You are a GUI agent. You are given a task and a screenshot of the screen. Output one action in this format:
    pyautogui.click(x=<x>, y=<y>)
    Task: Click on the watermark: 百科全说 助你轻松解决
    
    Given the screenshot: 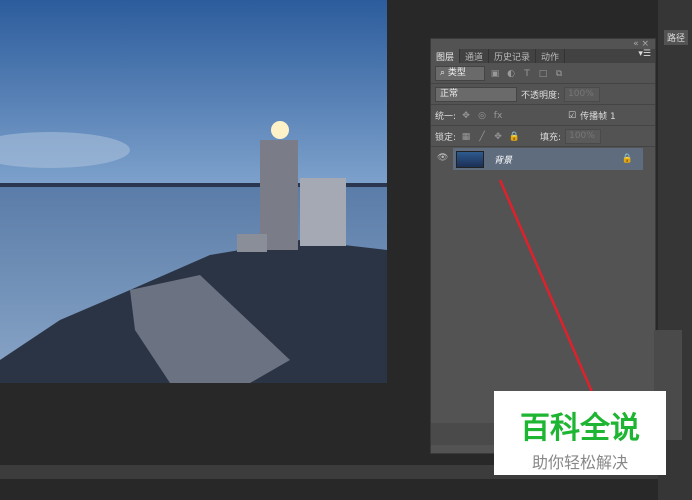 What is the action you would take?
    pyautogui.click(x=580, y=433)
    